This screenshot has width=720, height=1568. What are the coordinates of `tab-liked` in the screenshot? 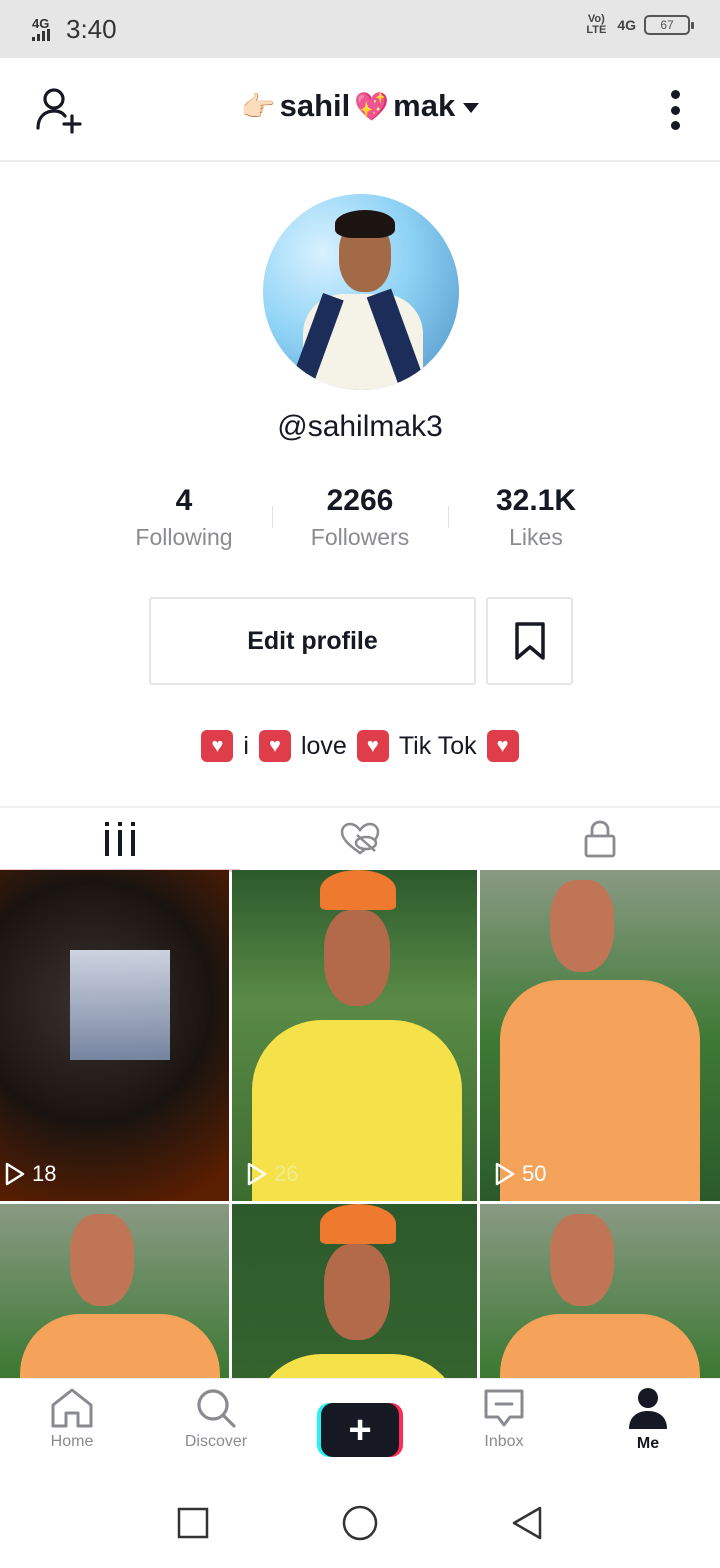 It's located at (360, 839).